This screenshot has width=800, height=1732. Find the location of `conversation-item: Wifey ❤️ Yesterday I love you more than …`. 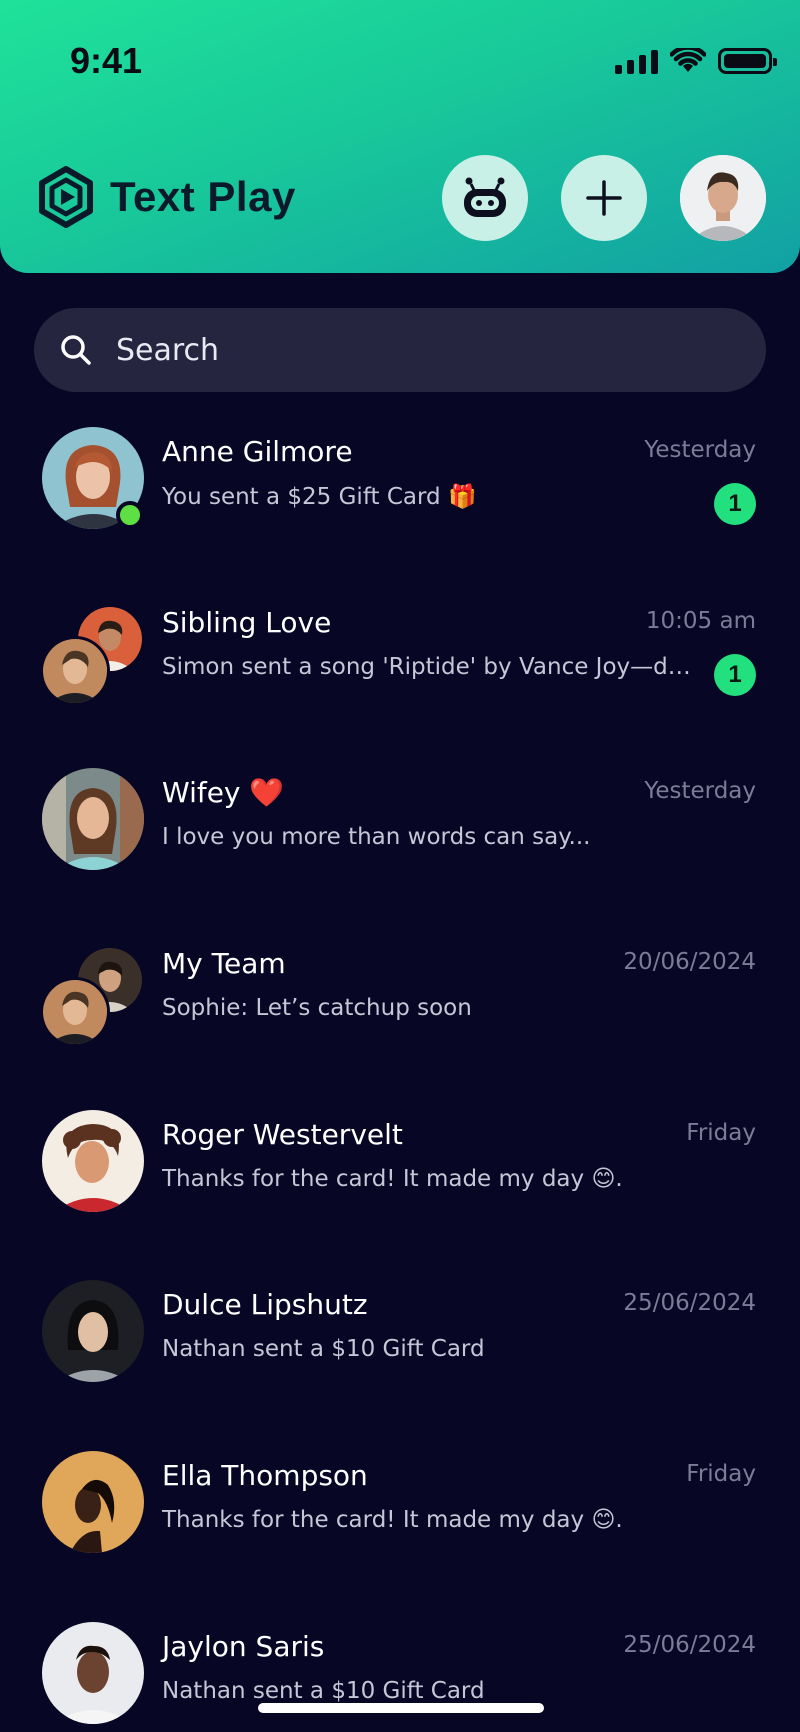

conversation-item: Wifey ❤️ Yesterday I love you more than … is located at coordinates (400, 831).